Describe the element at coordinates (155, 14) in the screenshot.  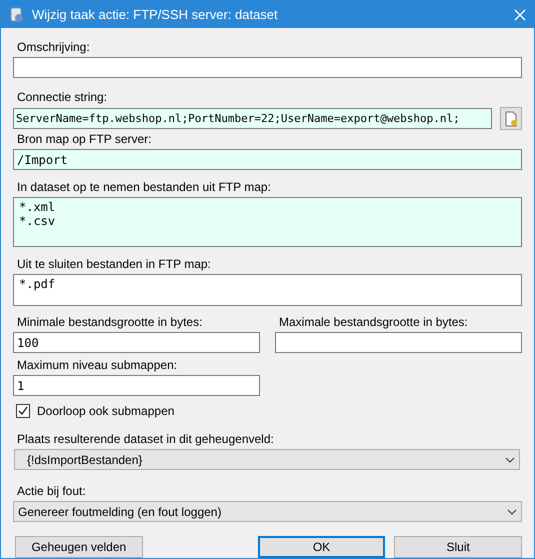
I see `window-title: Wijzig taak actie: FTP/SSH server: dataset` at that location.